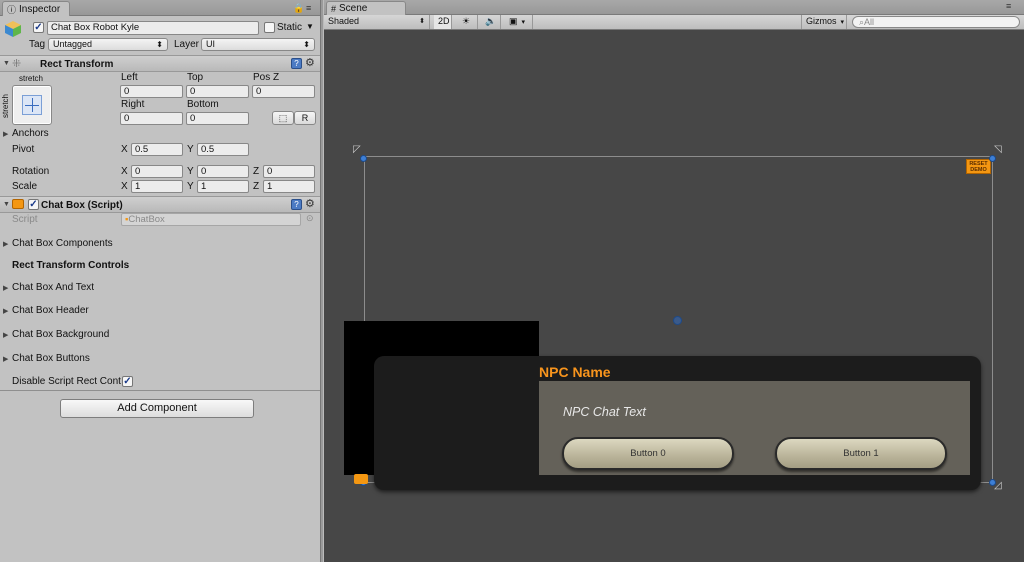 The image size is (1024, 562). I want to click on active-checkbox: ✓, so click(38, 27).